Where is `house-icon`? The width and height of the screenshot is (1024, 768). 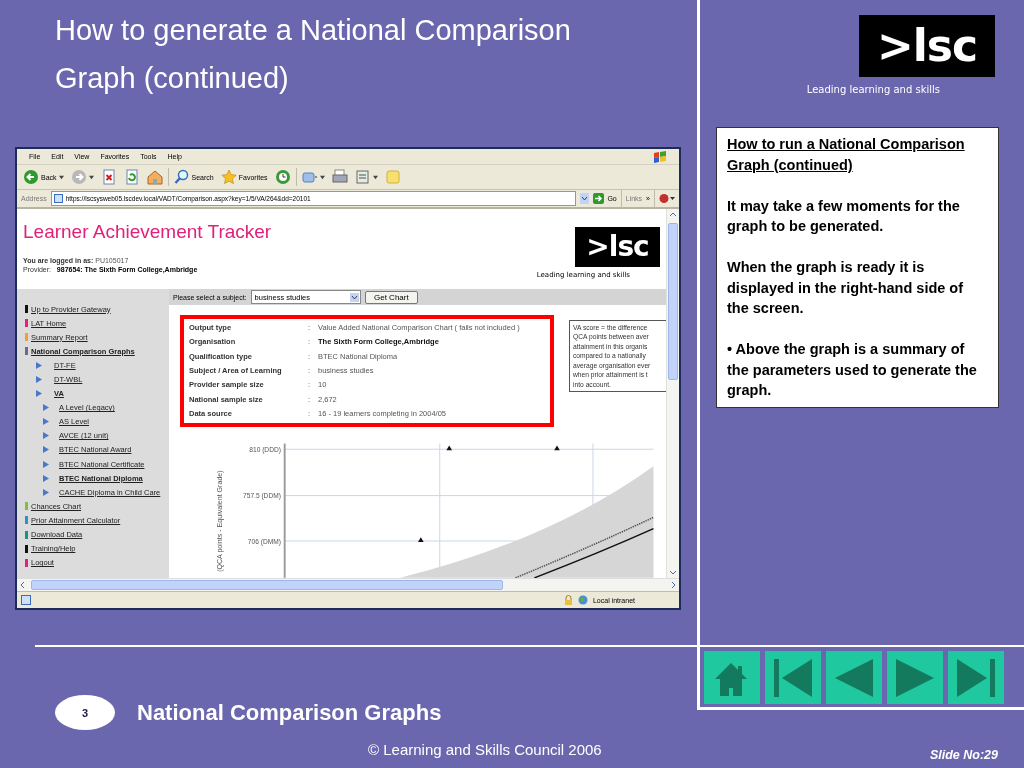 house-icon is located at coordinates (154, 177).